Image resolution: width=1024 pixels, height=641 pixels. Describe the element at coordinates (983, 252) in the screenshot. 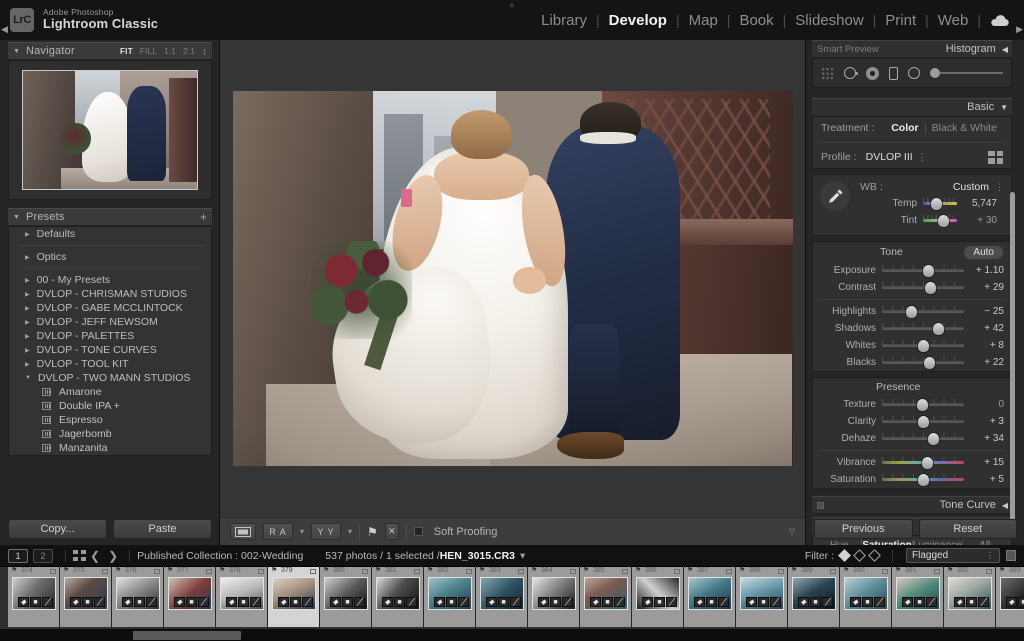

I see `auto-tone-button: Auto` at that location.